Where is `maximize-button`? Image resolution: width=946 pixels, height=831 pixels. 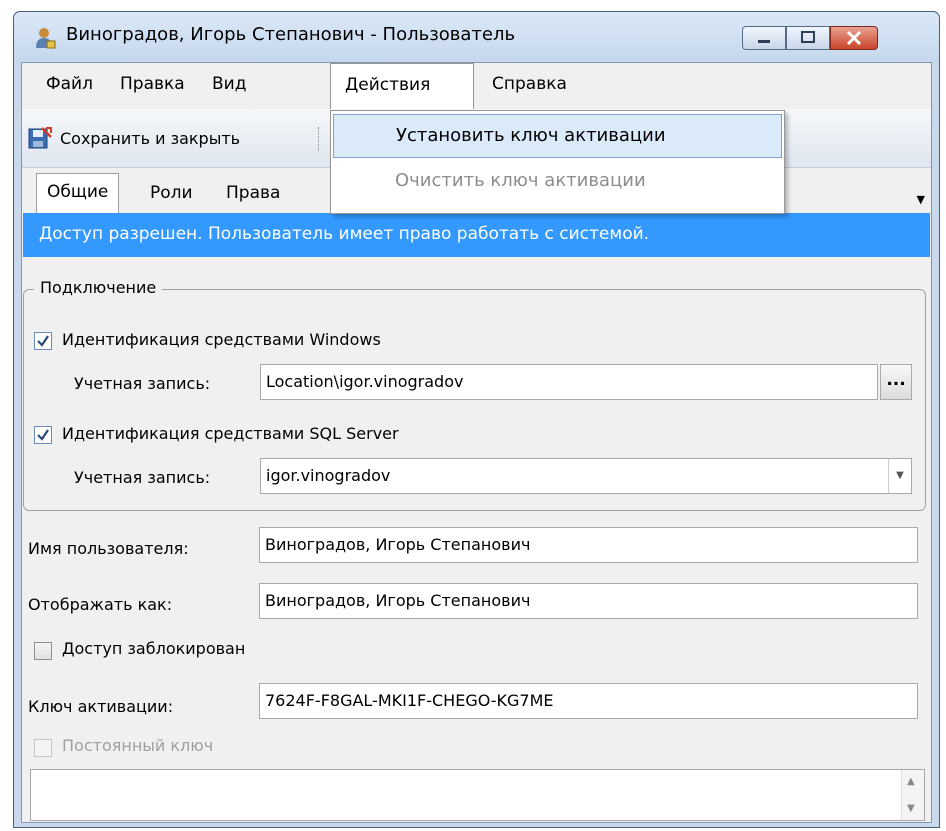
maximize-button is located at coordinates (808, 38).